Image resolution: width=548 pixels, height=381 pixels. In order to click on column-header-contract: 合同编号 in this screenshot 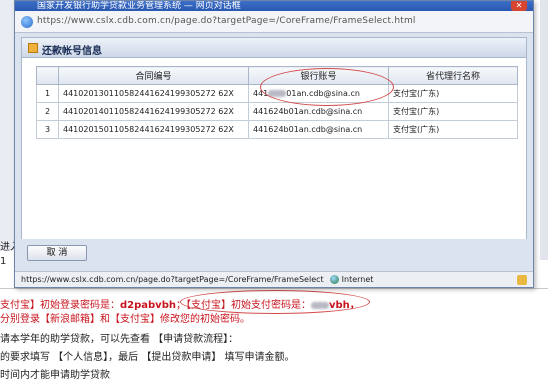, I will do `click(153, 75)`.